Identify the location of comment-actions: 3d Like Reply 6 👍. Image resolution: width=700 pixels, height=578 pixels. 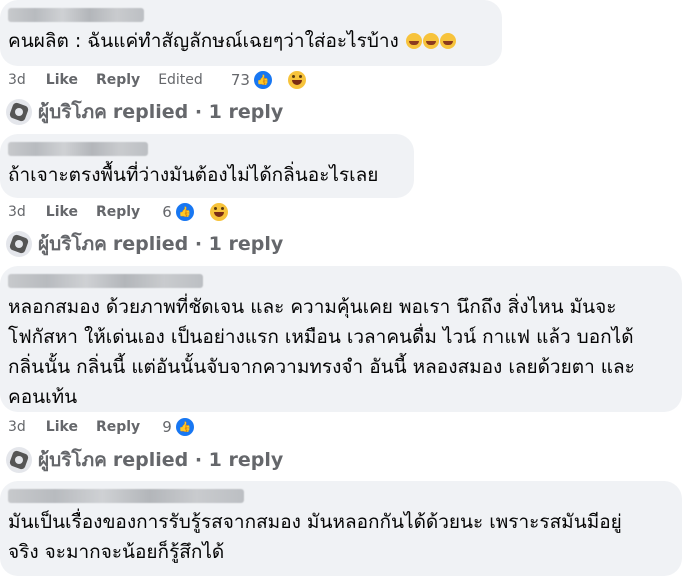
(128, 212).